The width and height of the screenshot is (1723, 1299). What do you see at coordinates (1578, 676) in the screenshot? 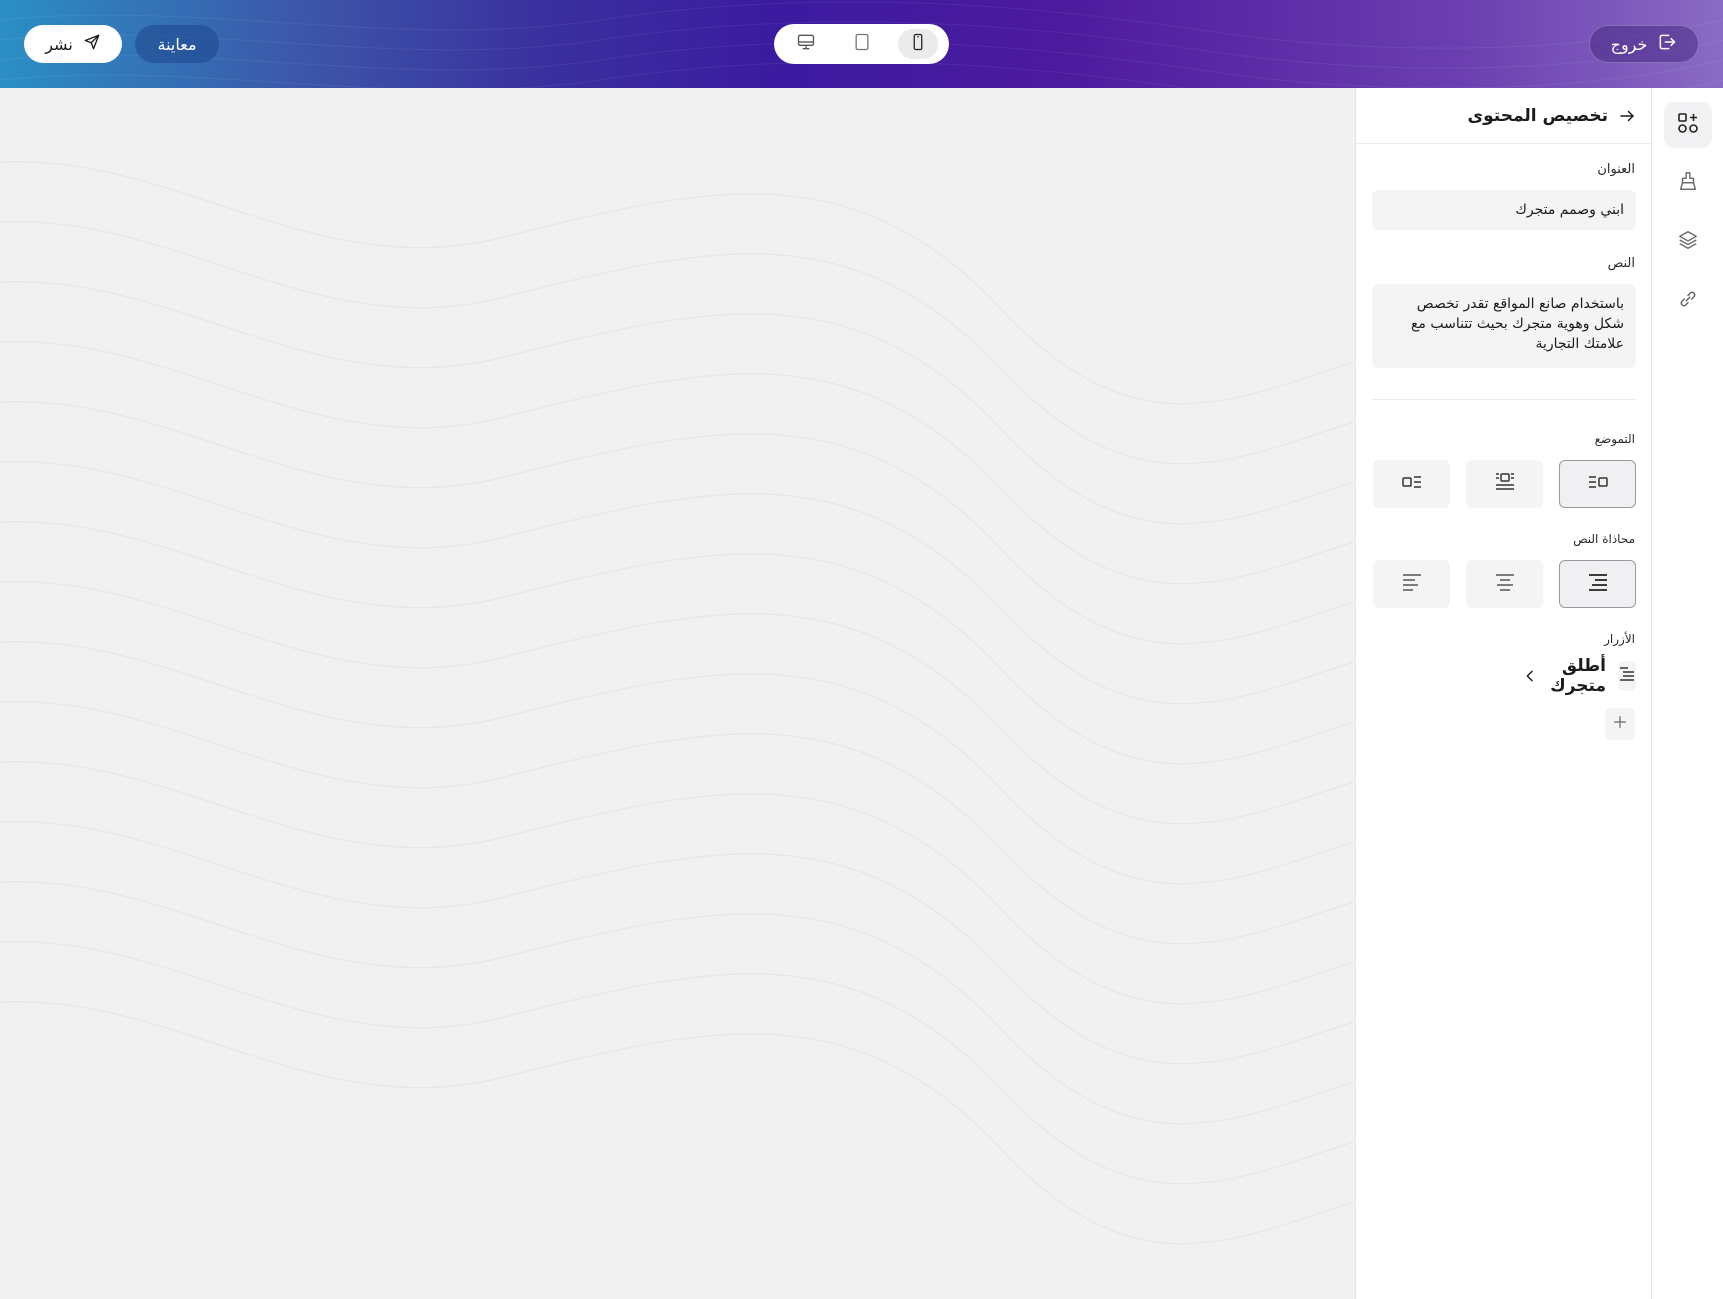
I see `button-item-label: أطلق متجرك` at bounding box center [1578, 676].